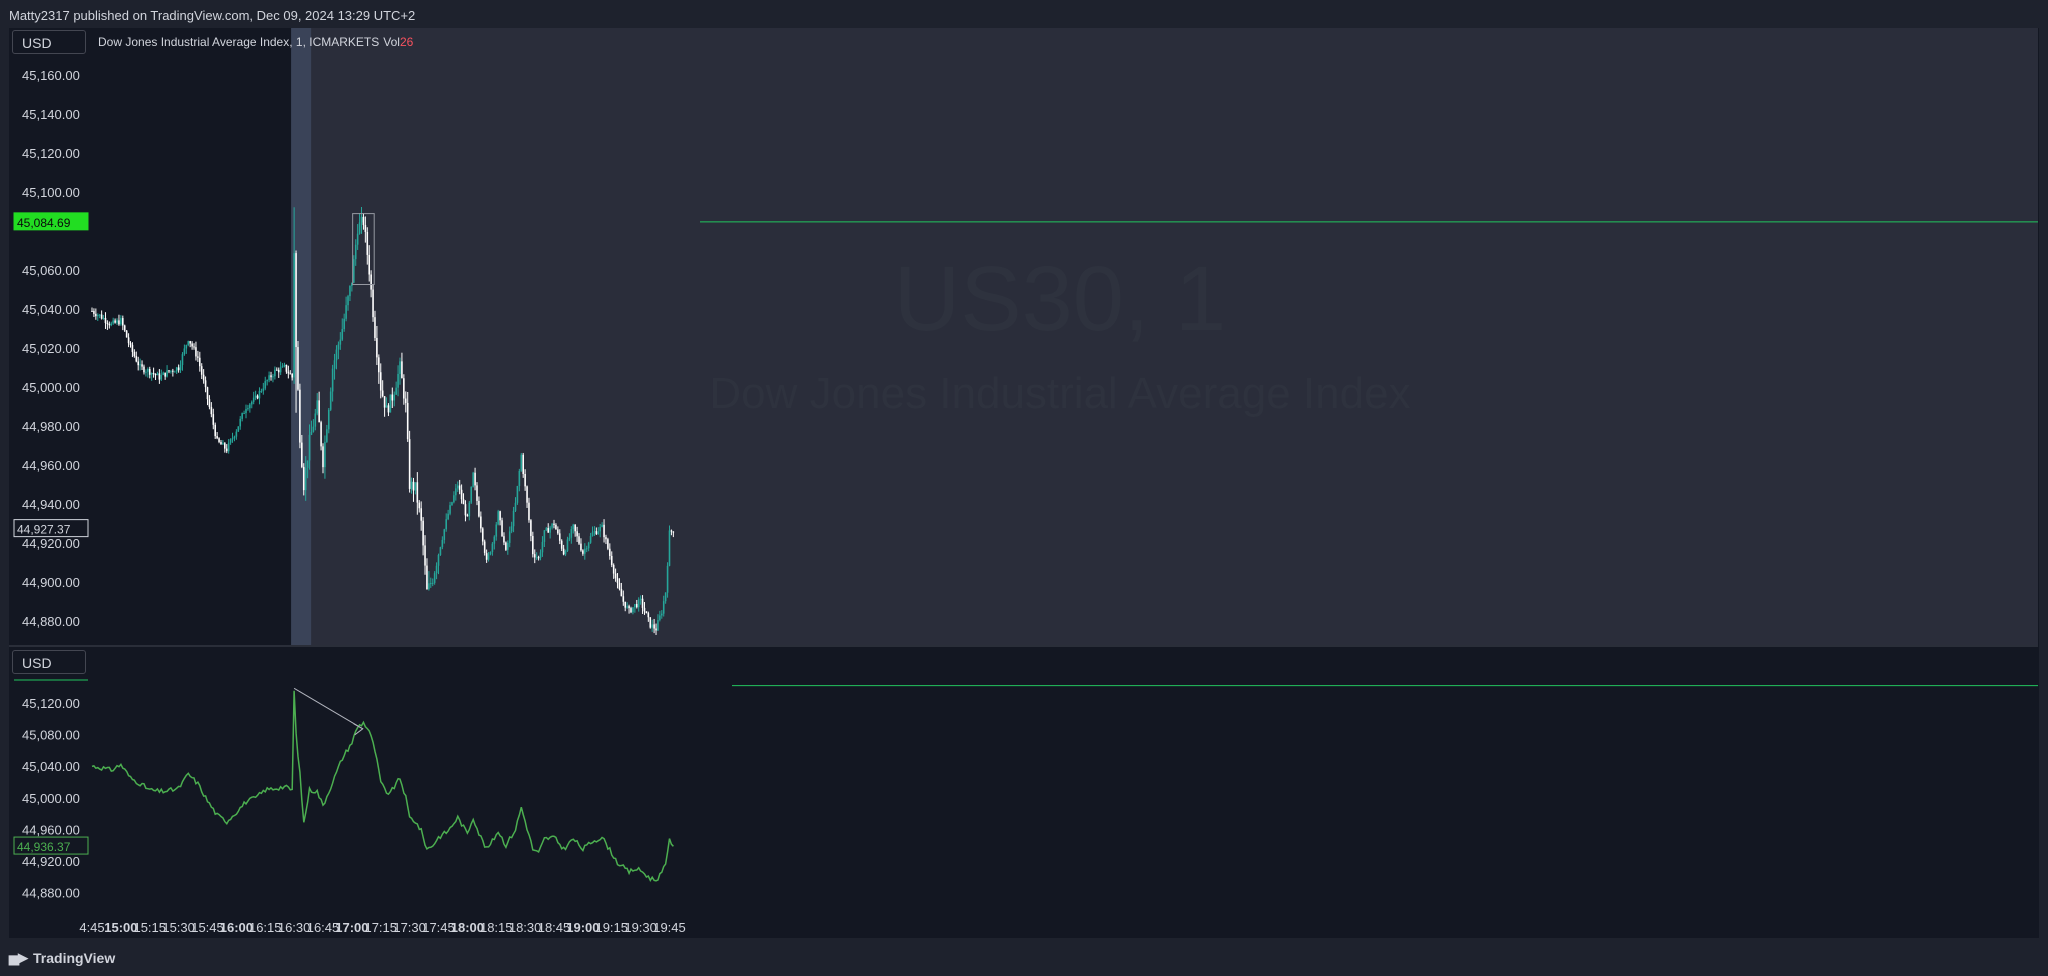 The image size is (2048, 976). What do you see at coordinates (49, 42) in the screenshot?
I see `currency-button-top: USD` at bounding box center [49, 42].